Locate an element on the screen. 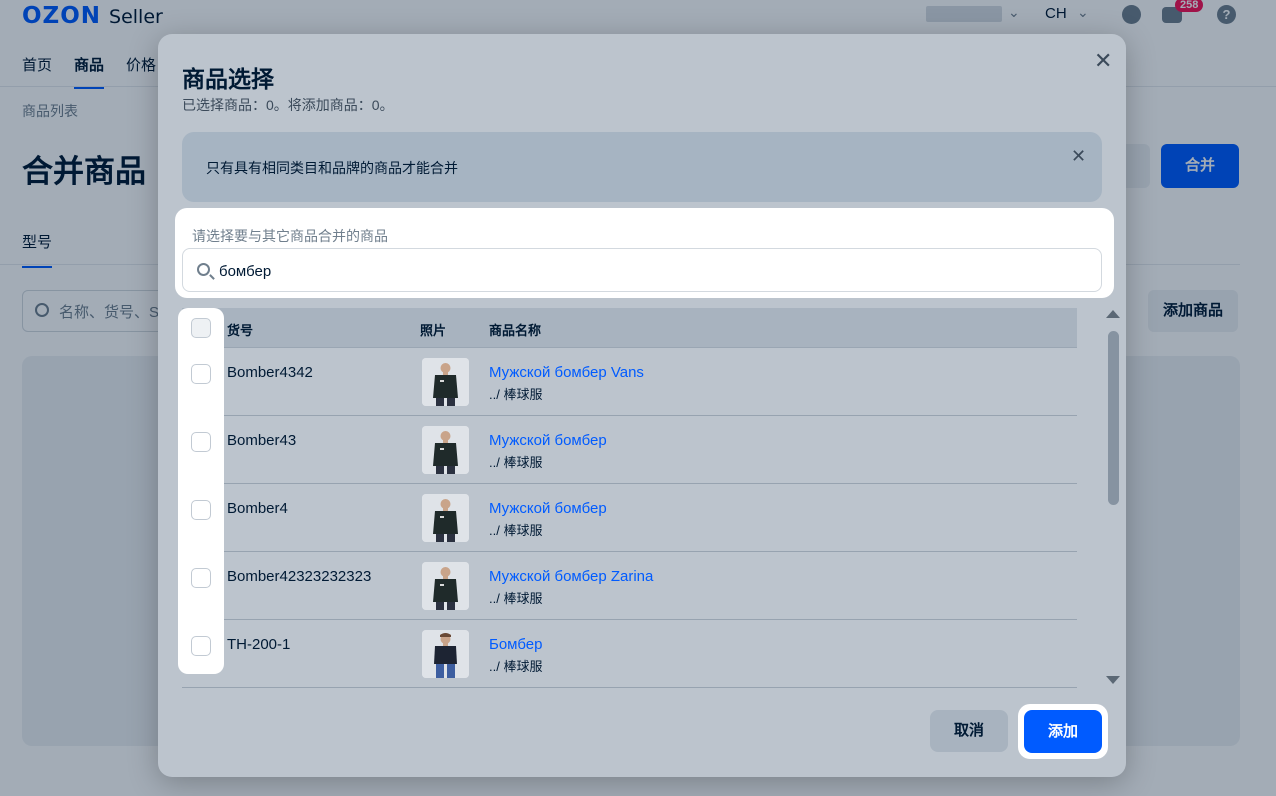 The image size is (1276, 796). scroll-down-arrow-icon is located at coordinates (1113, 680).